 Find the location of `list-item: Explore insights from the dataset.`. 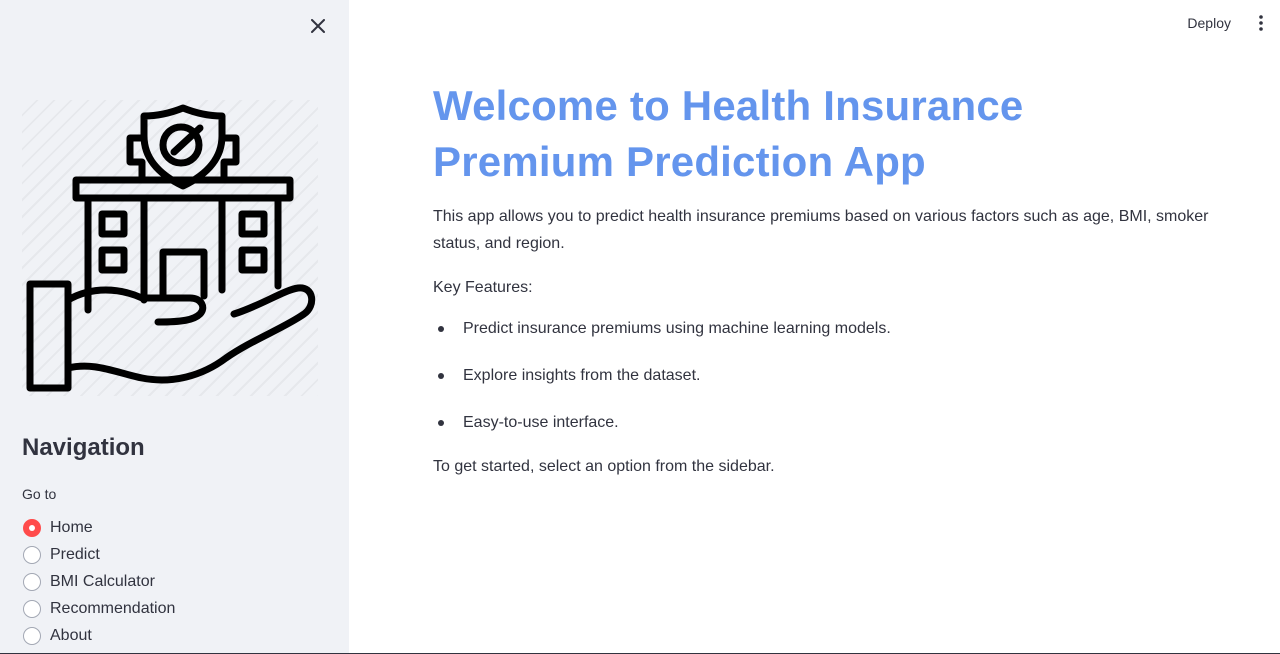

list-item: Explore insights from the dataset. is located at coordinates (823, 375).